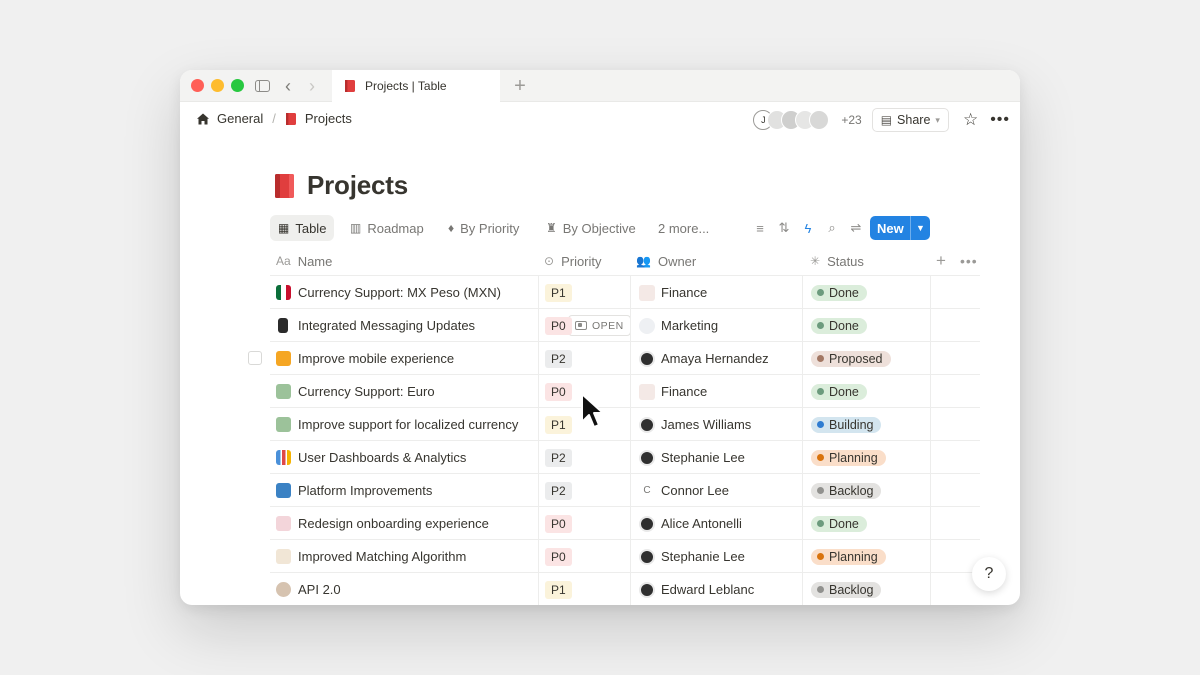  What do you see at coordinates (866, 424) in the screenshot?
I see `status-cell: Building` at bounding box center [866, 424].